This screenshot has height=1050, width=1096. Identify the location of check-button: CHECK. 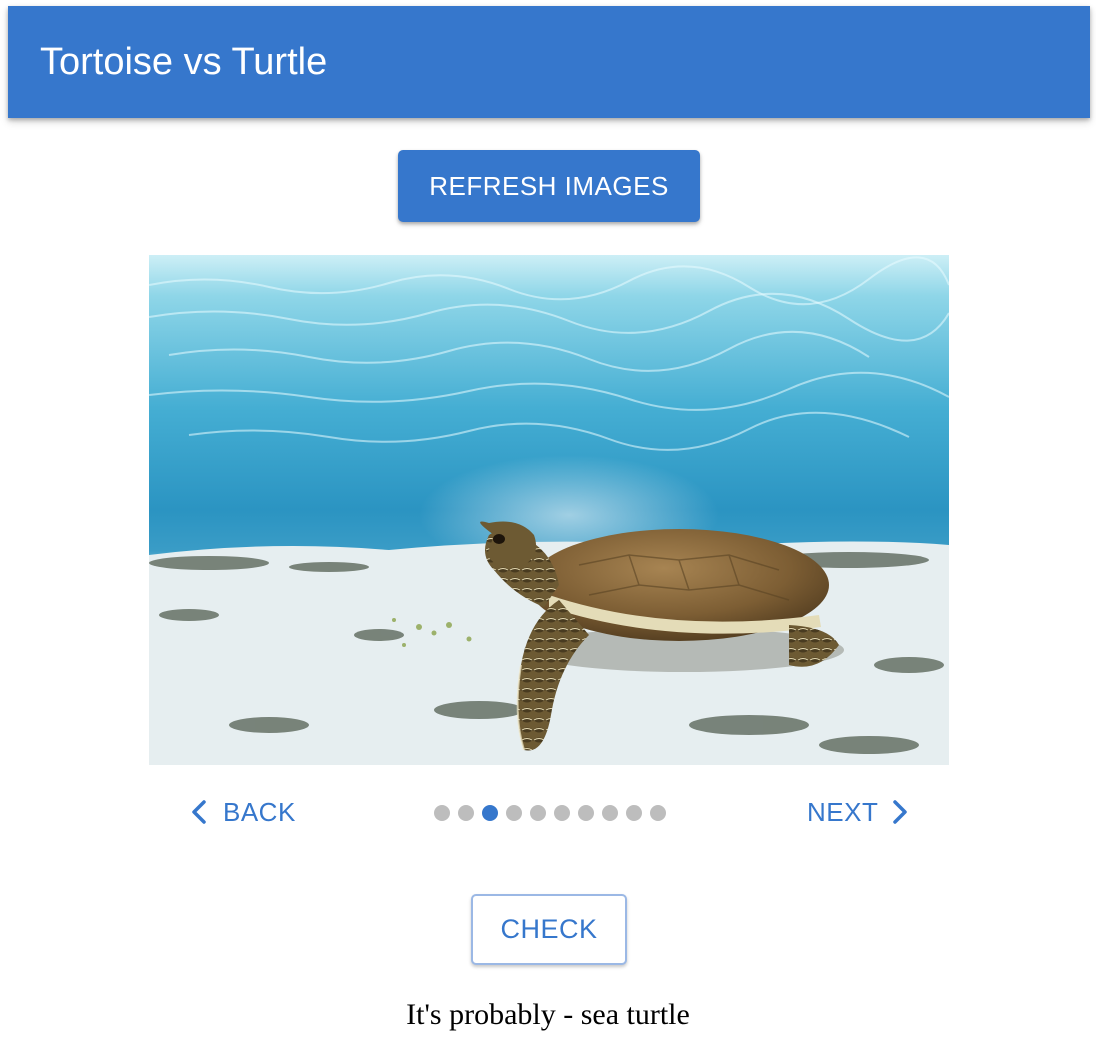
(549, 929).